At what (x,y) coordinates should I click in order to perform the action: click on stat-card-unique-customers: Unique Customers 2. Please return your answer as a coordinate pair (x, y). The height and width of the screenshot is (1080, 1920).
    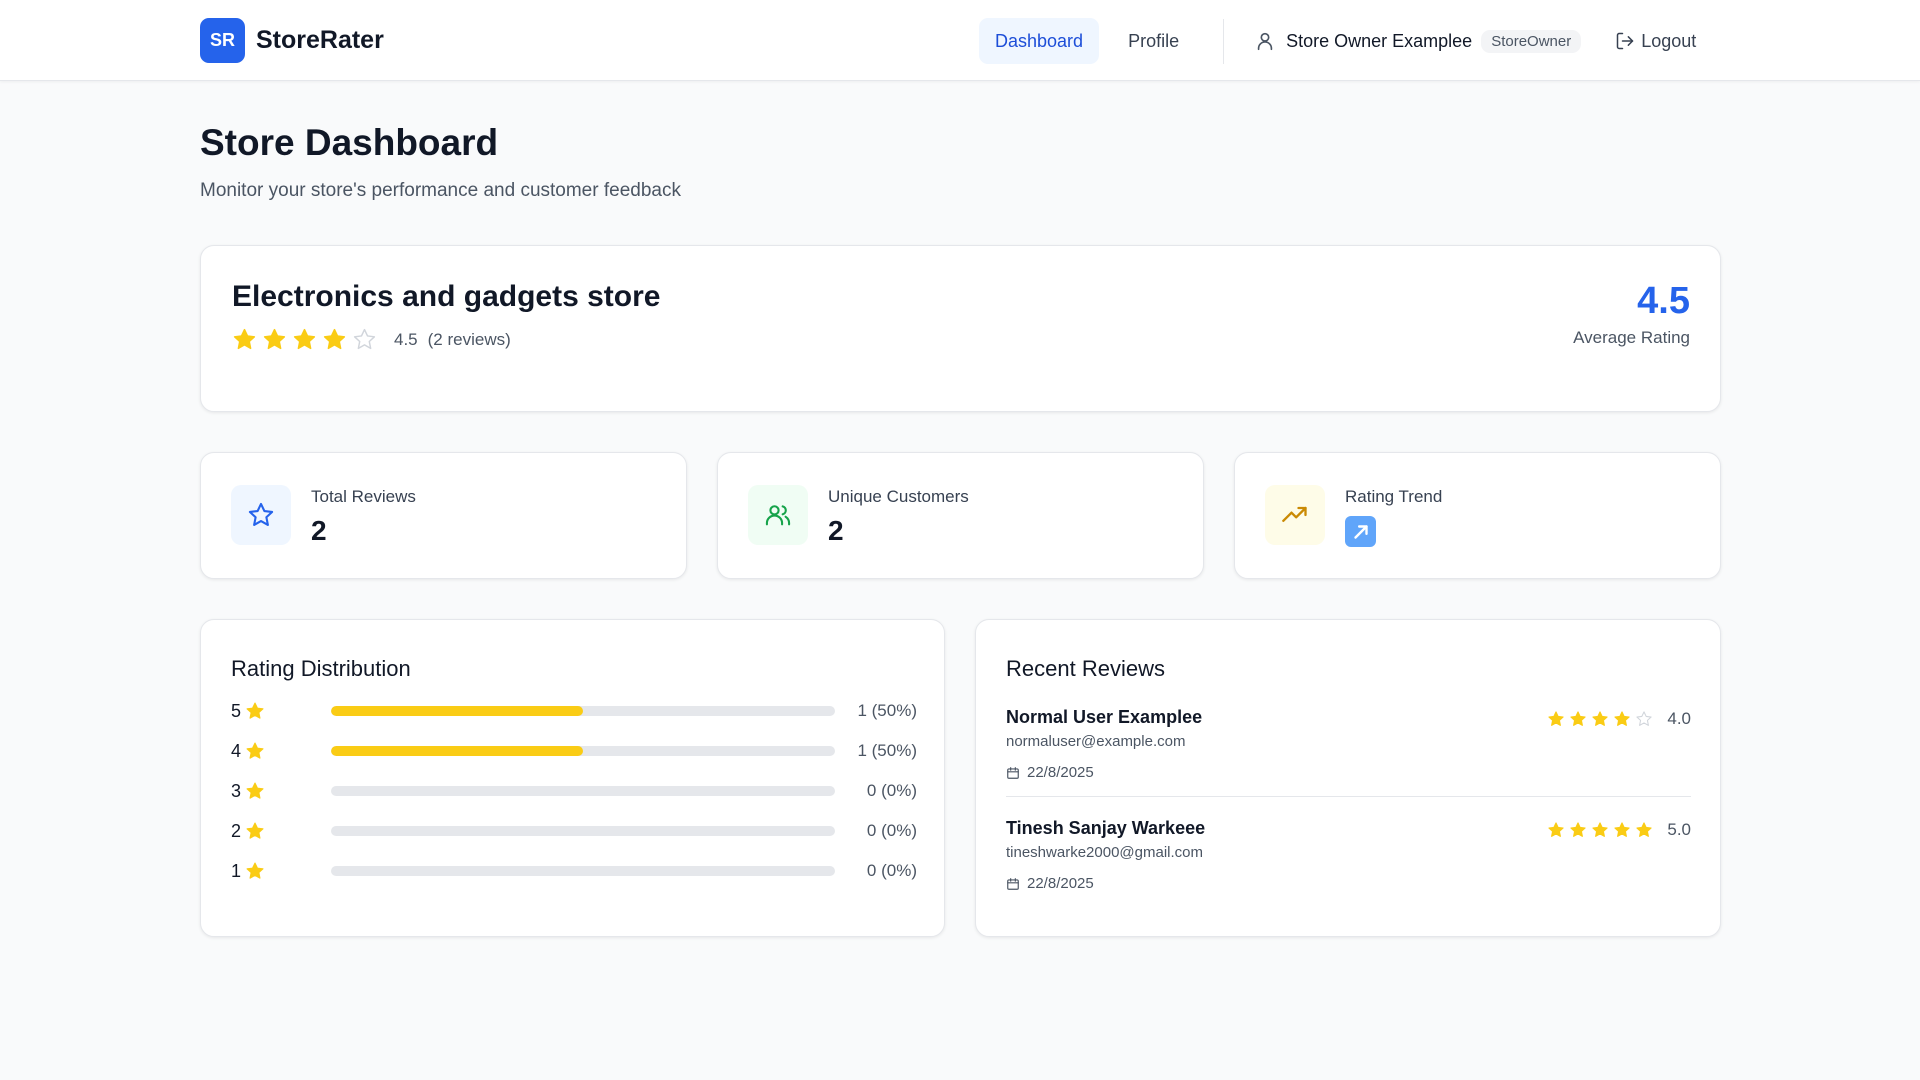
    Looking at the image, I should click on (960, 515).